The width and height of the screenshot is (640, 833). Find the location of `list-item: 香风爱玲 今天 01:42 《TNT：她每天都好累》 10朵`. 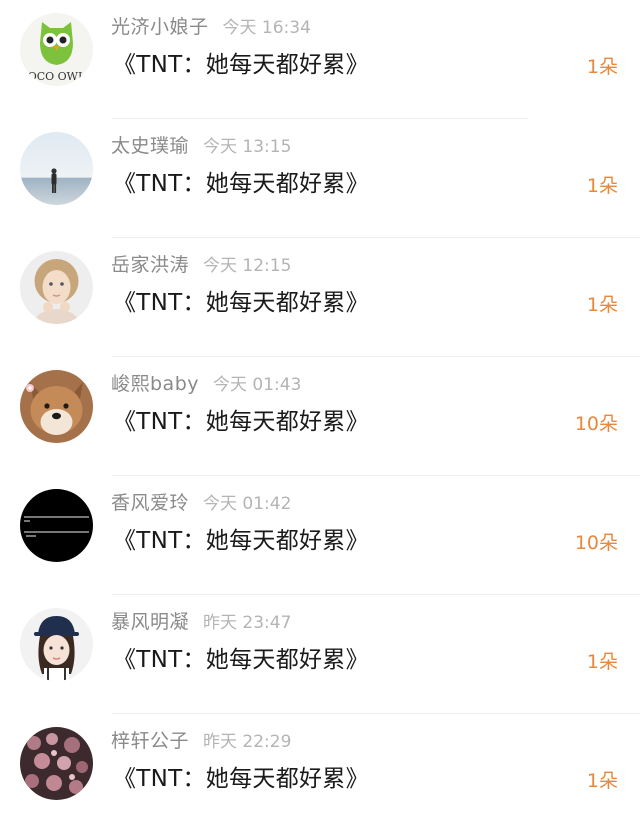

list-item: 香风爱玲 今天 01:42 《TNT：她每天都好累》 10朵 is located at coordinates (320, 535).